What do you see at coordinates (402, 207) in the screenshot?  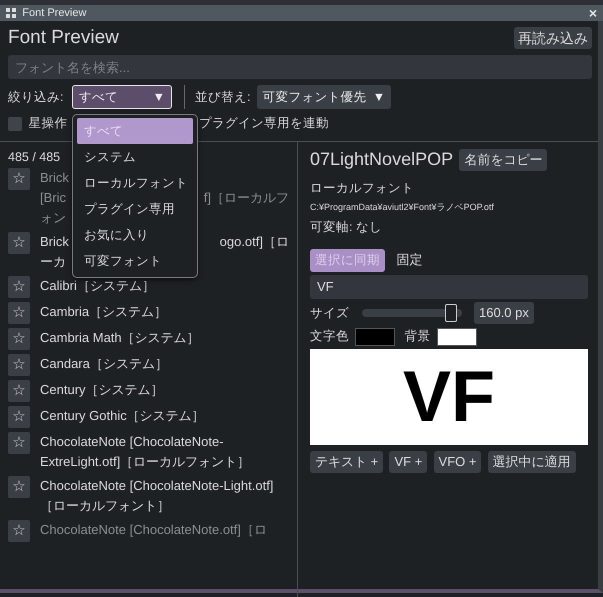 I see `font-path: C:¥ProgramData¥aviutl2¥Font¥ラノベPOP.otf` at bounding box center [402, 207].